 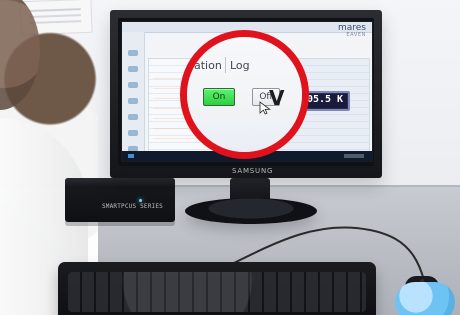 I want to click on screen-leftbar, so click(x=133, y=96).